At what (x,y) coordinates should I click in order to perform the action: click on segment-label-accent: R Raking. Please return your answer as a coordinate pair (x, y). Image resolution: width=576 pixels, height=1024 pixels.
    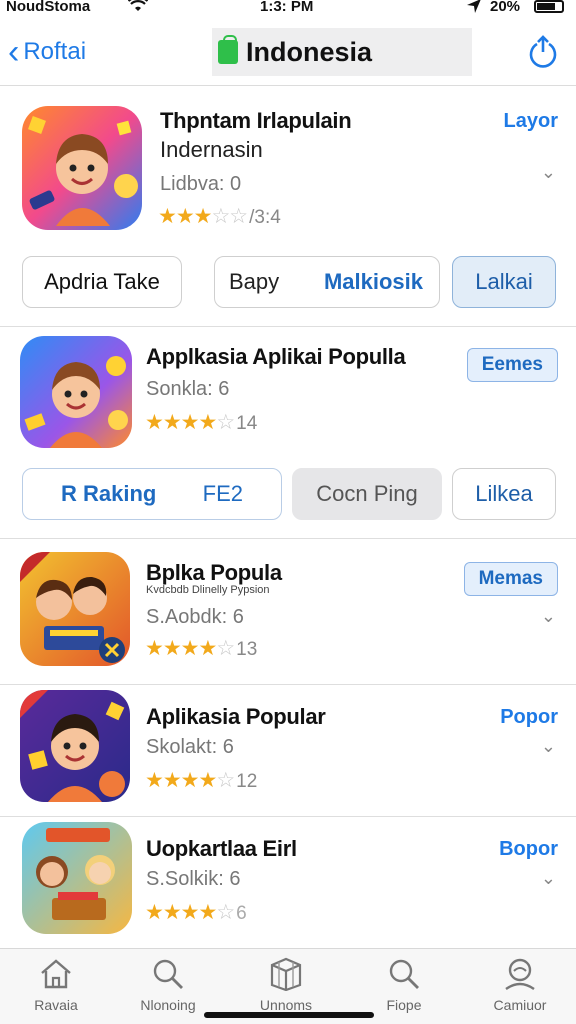
    Looking at the image, I should click on (109, 493).